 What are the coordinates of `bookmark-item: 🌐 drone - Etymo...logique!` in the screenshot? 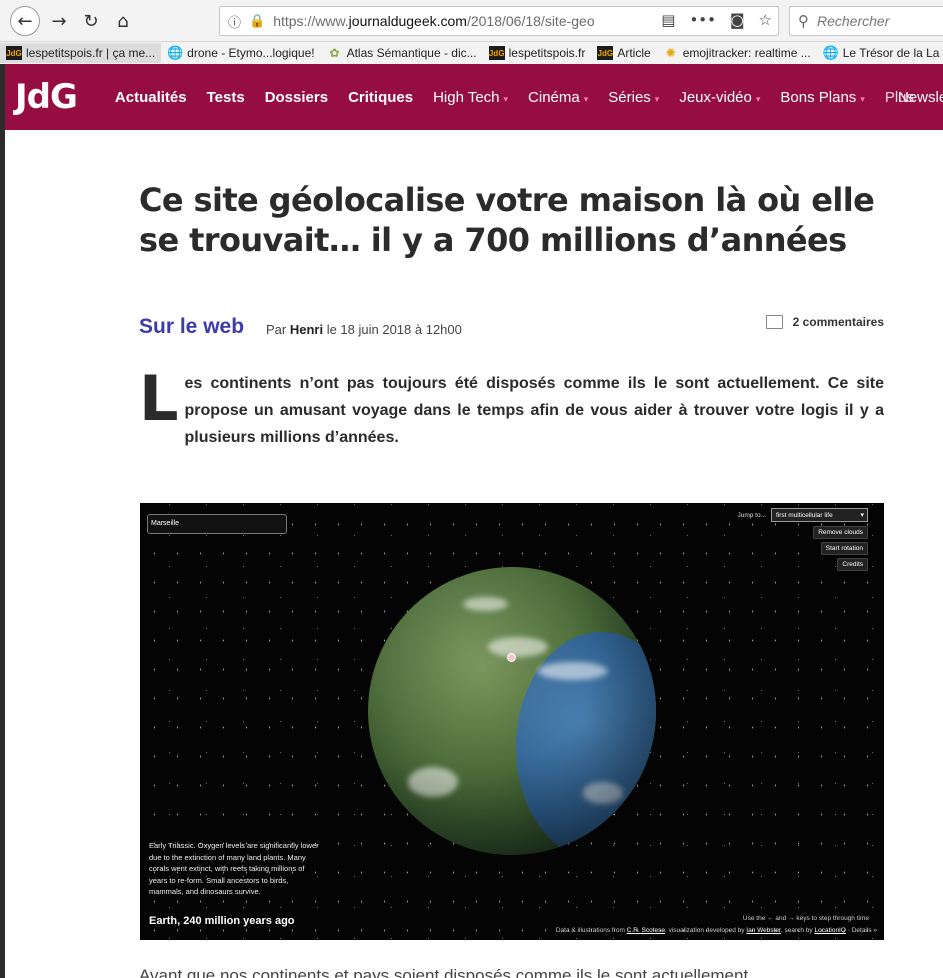 It's located at (240, 53).